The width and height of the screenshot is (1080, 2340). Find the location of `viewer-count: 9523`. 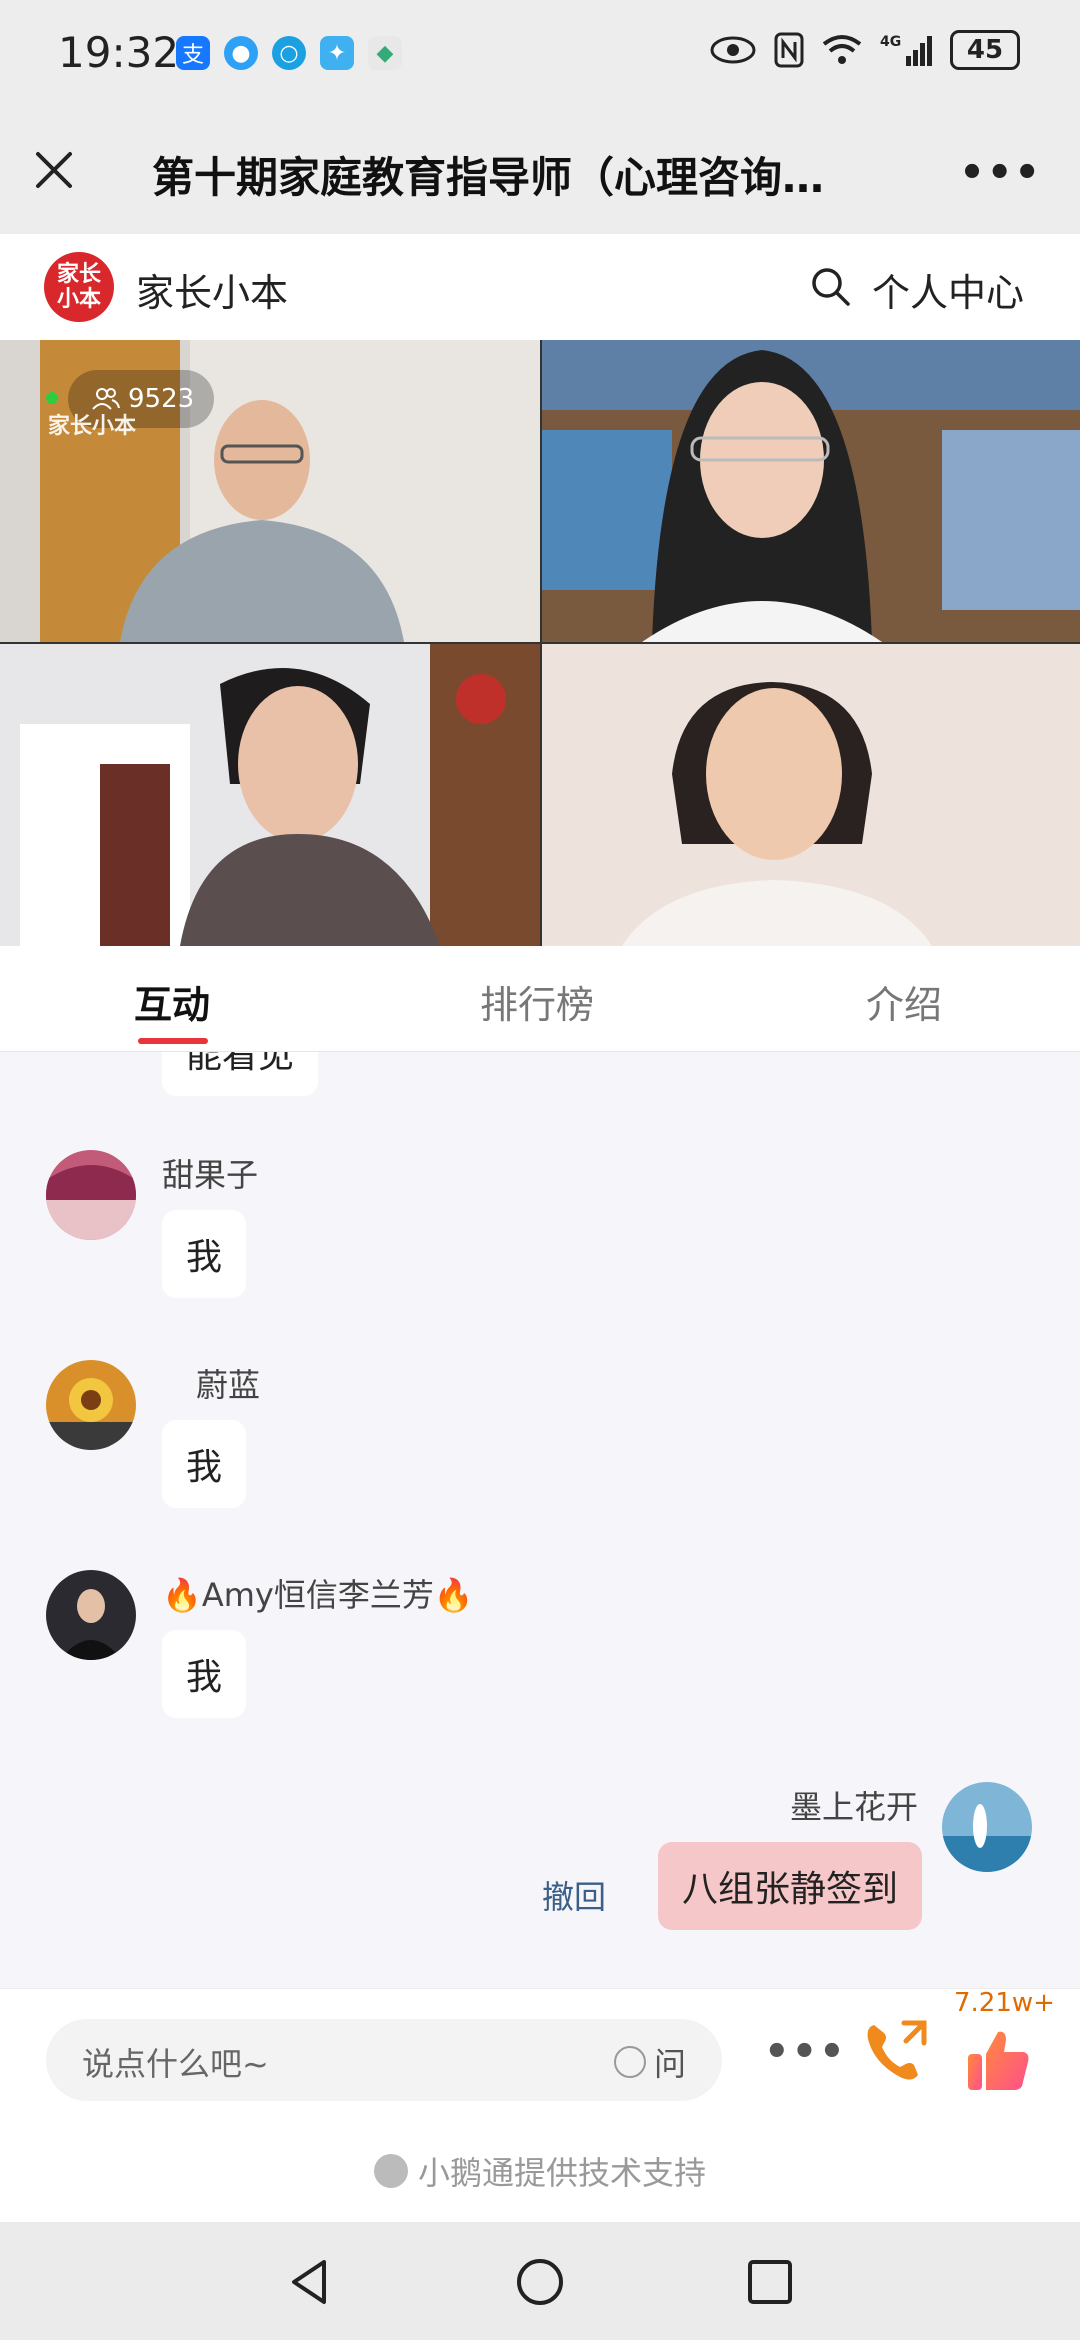

viewer-count: 9523 is located at coordinates (161, 399).